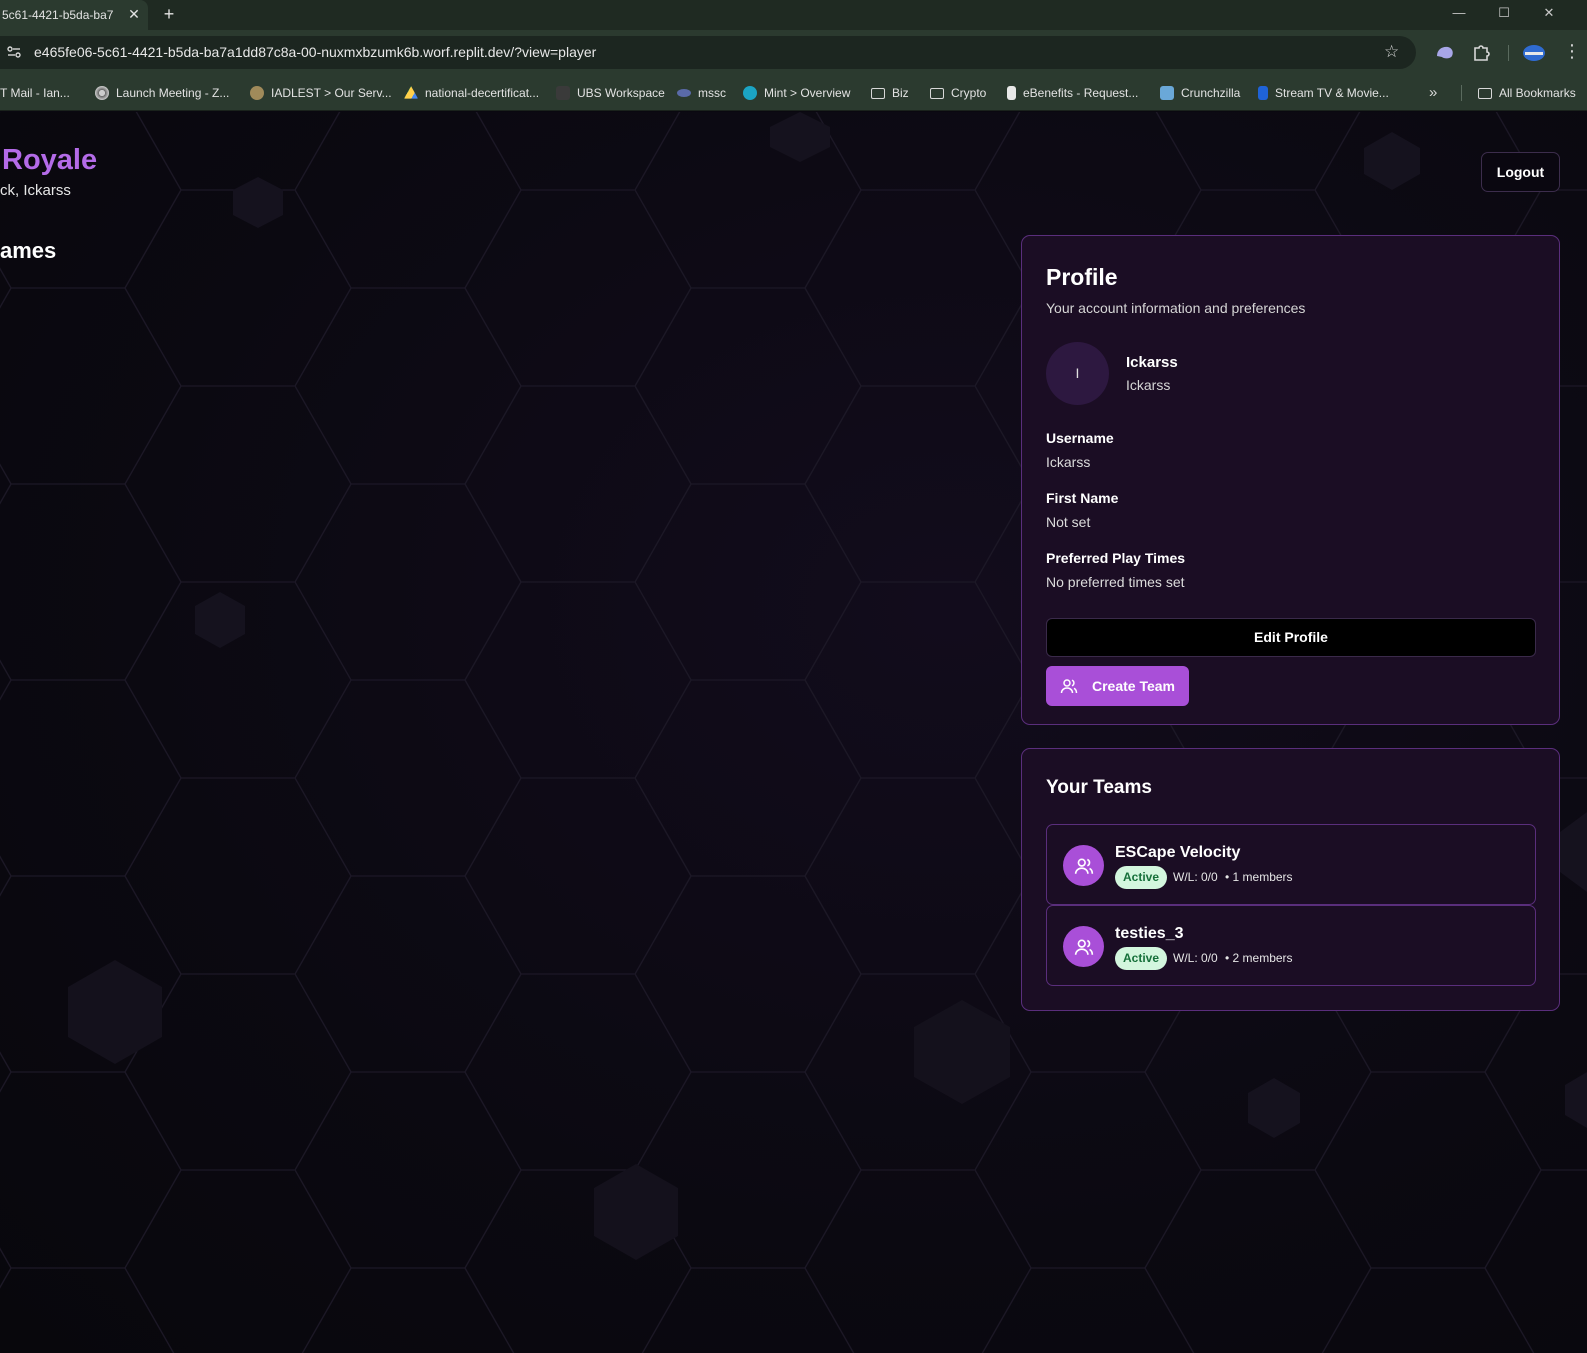 The height and width of the screenshot is (1353, 1587). I want to click on all-bookmarks-button: All Bookmarks, so click(1527, 93).